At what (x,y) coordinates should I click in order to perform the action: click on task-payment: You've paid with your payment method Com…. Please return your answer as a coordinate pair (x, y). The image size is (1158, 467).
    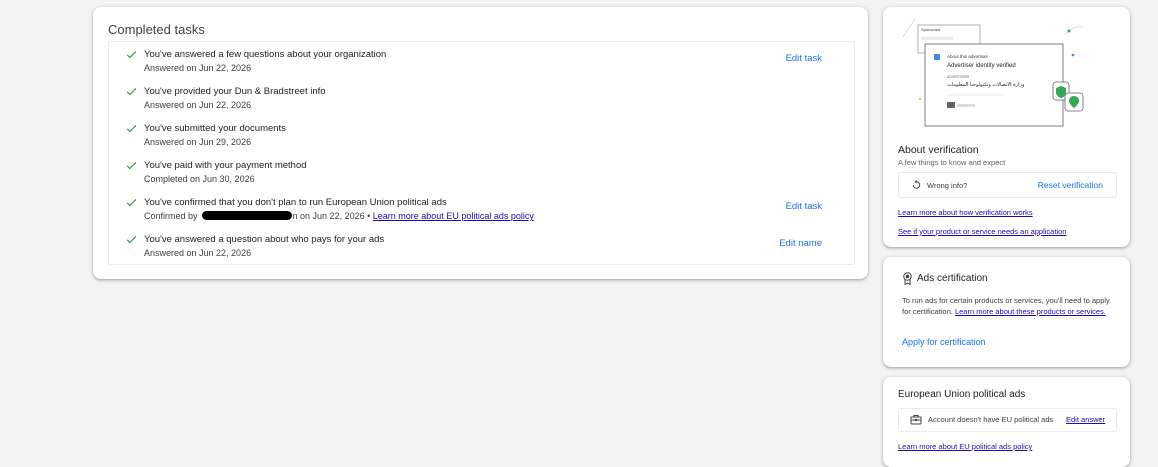
    Looking at the image, I should click on (481, 171).